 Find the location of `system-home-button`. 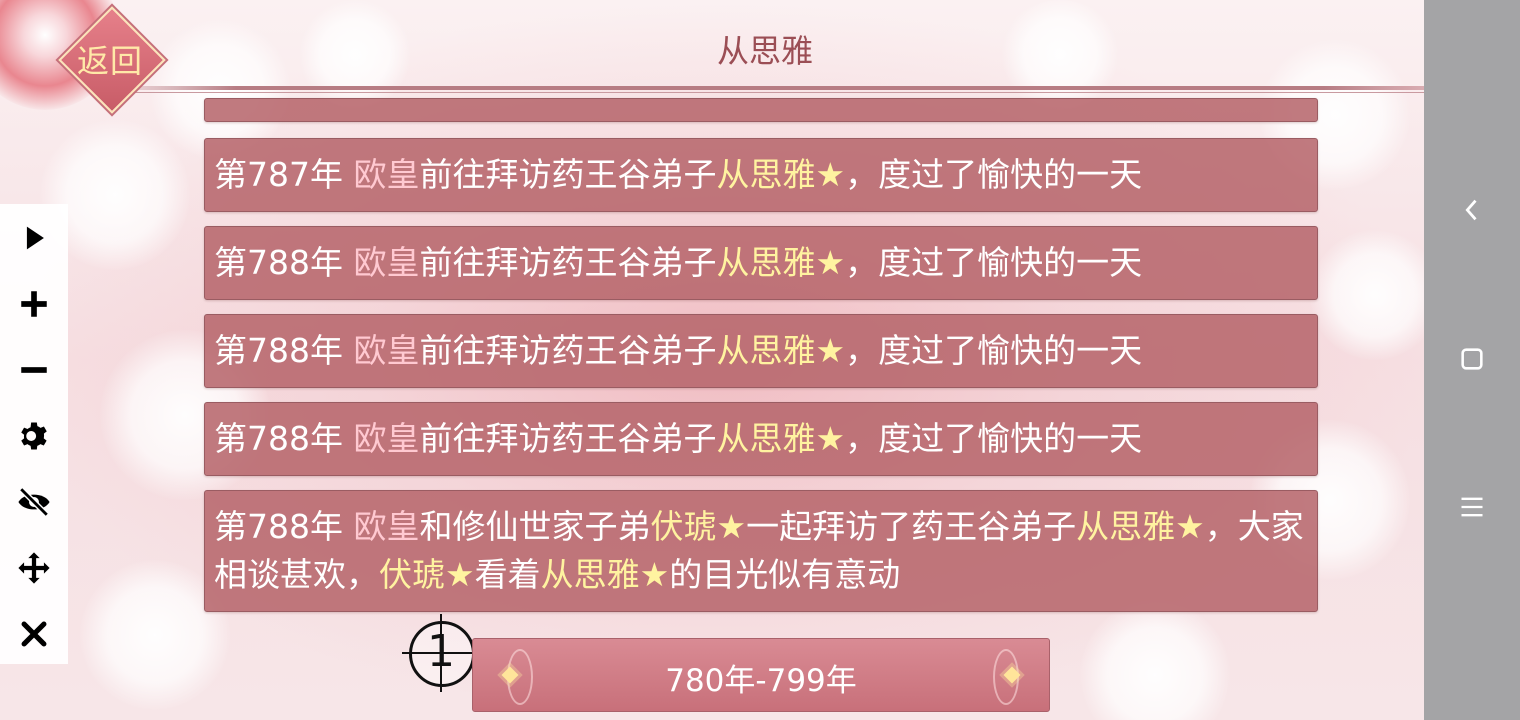

system-home-button is located at coordinates (1472, 359).